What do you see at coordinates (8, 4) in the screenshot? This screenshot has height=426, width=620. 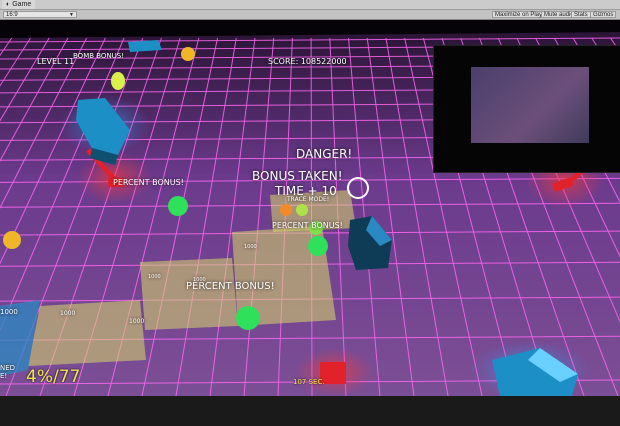 I see `game-tab-icon: ◐` at bounding box center [8, 4].